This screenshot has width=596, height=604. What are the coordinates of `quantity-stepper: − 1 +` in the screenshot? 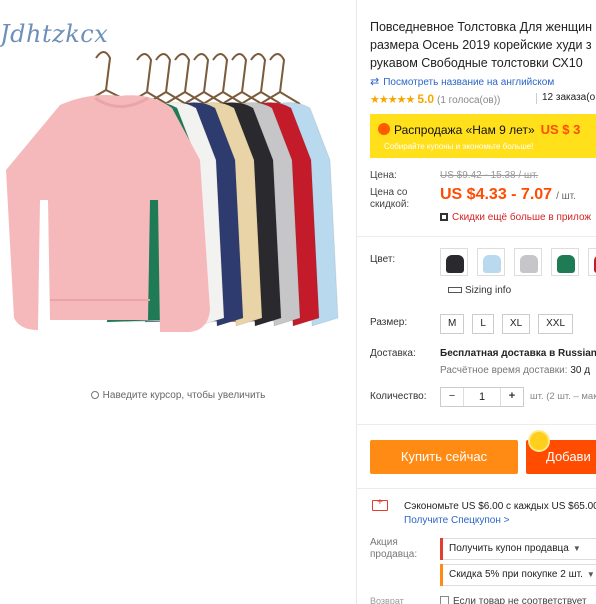 It's located at (482, 397).